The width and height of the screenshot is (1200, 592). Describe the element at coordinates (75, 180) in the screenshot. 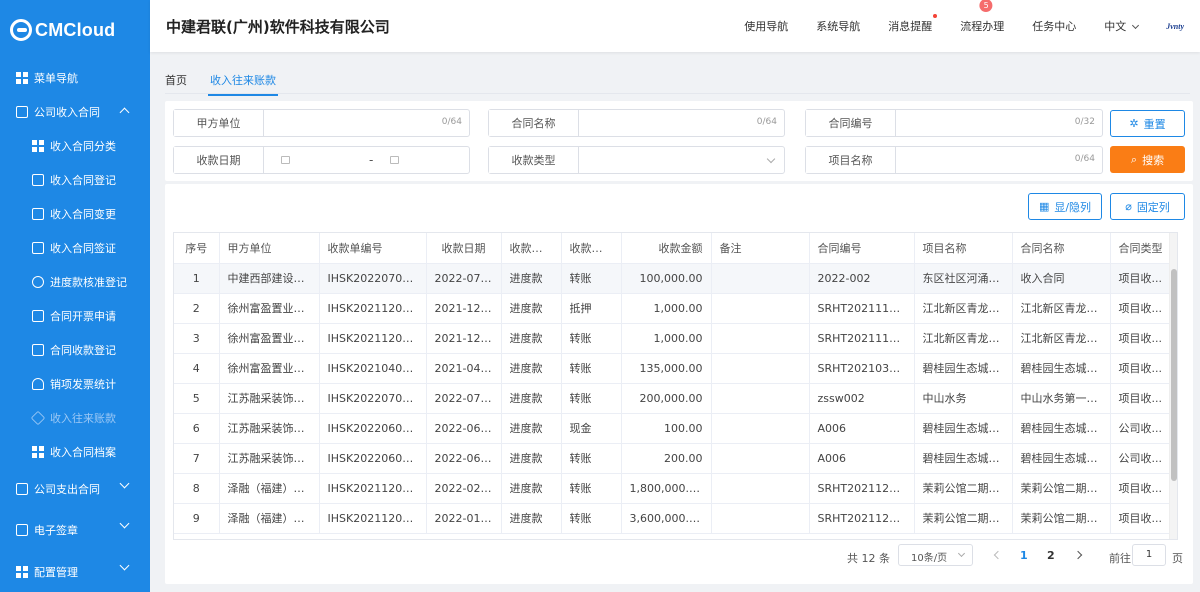

I see `sidebar-item-income-contract-register: 收入合同登记` at that location.